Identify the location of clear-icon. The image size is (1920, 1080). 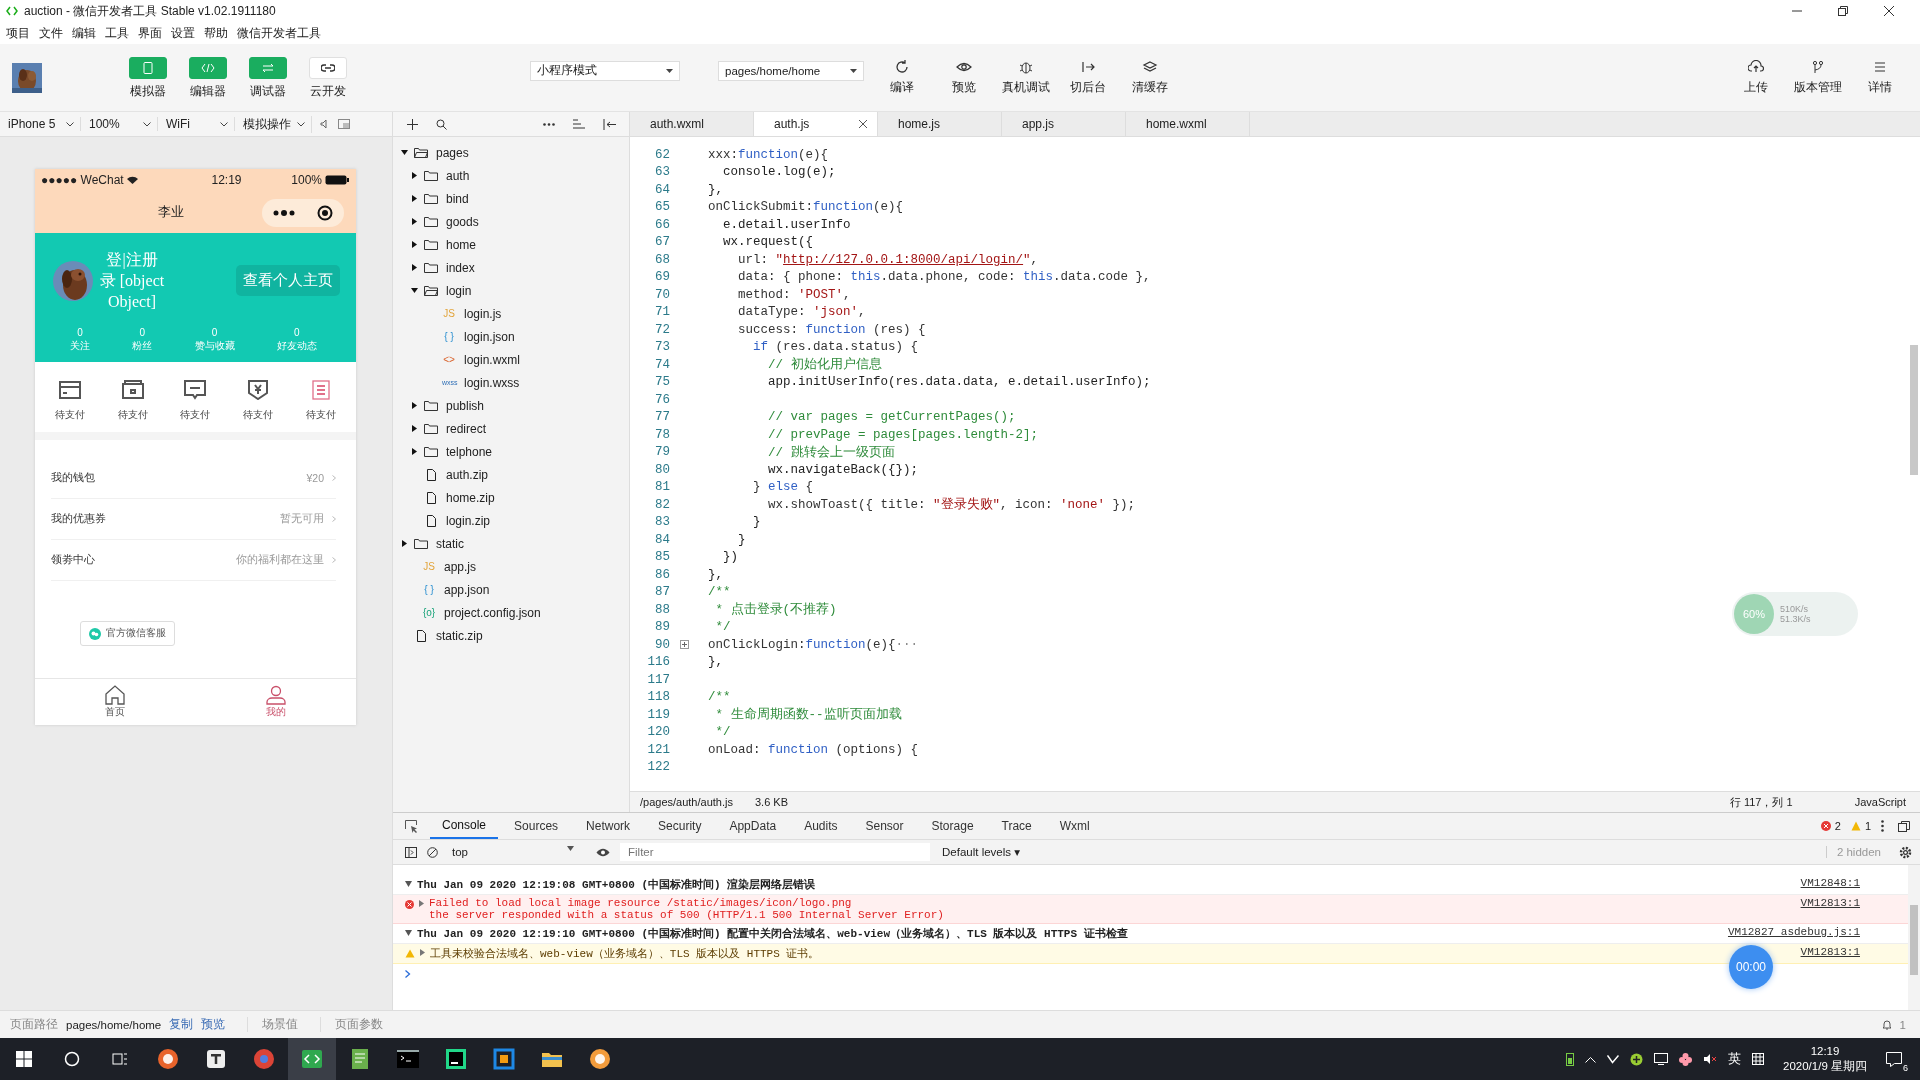
(432, 852).